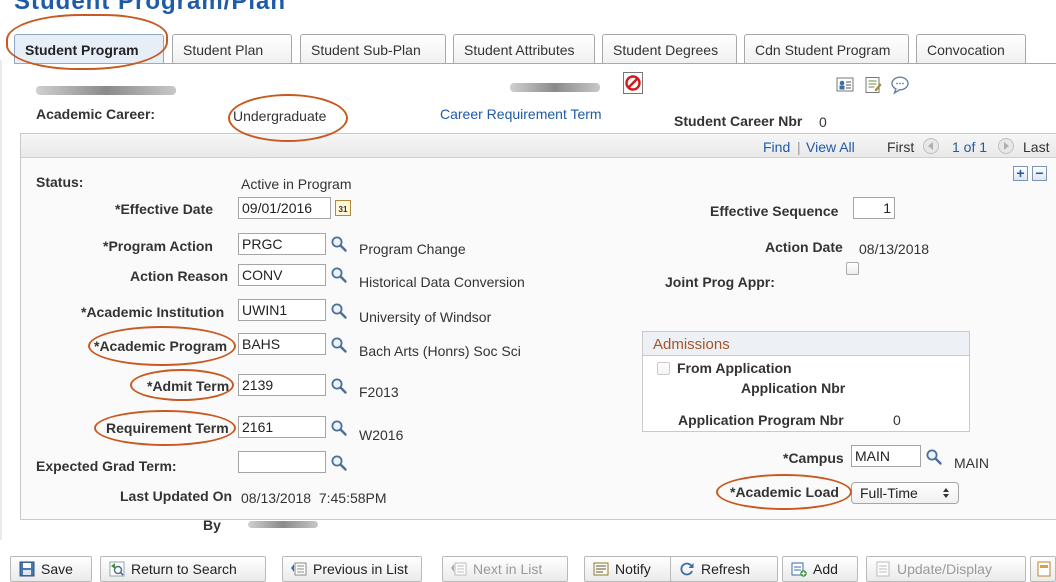 Image resolution: width=1056 pixels, height=582 pixels. I want to click on return-to-search-button: Return to Search, so click(183, 569).